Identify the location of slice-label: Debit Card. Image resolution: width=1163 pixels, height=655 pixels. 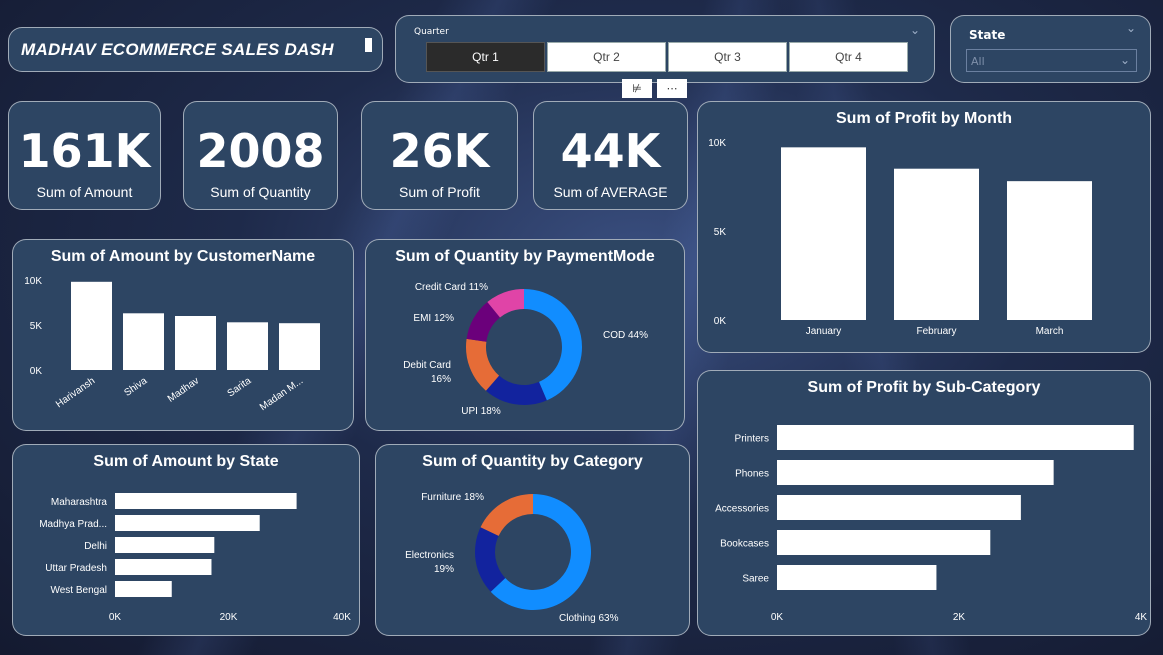
(427, 365).